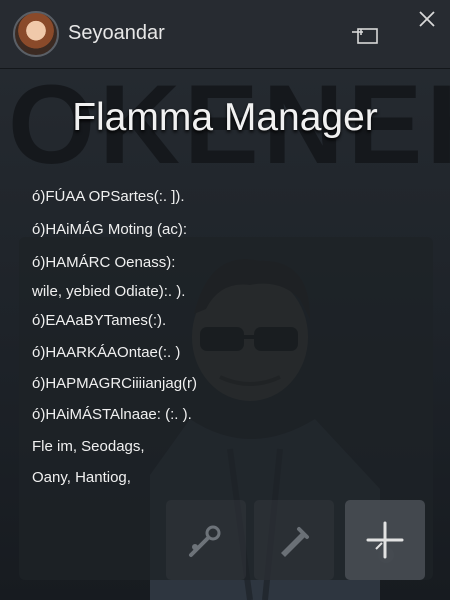 This screenshot has width=450, height=600. I want to click on panel-line-3: ó)HAMÁRC Oenass):, so click(104, 262).